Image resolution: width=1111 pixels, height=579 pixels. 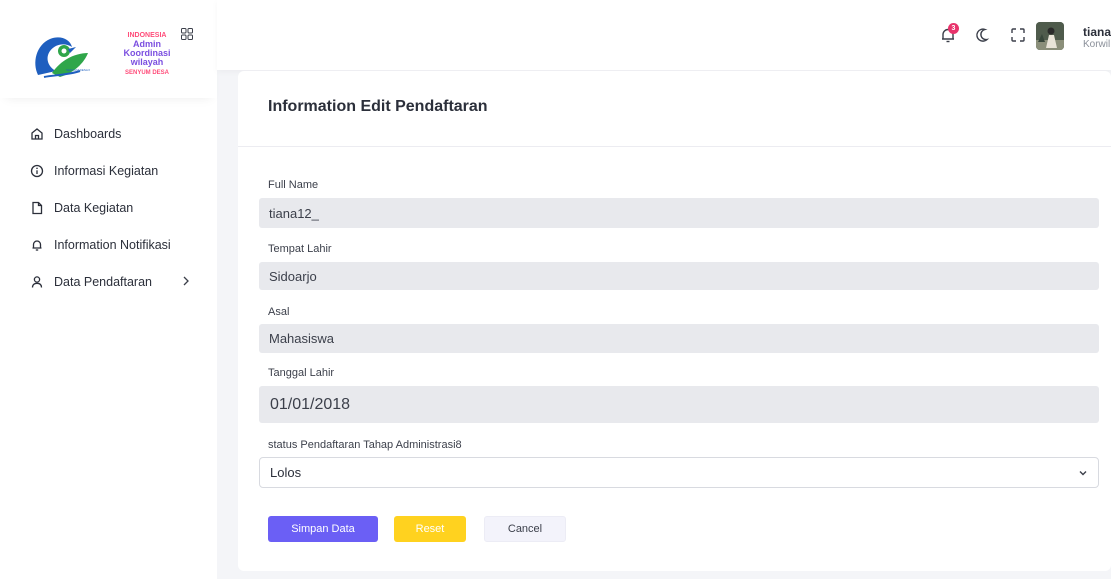 I want to click on theme-toggle-button, so click(x=984, y=35).